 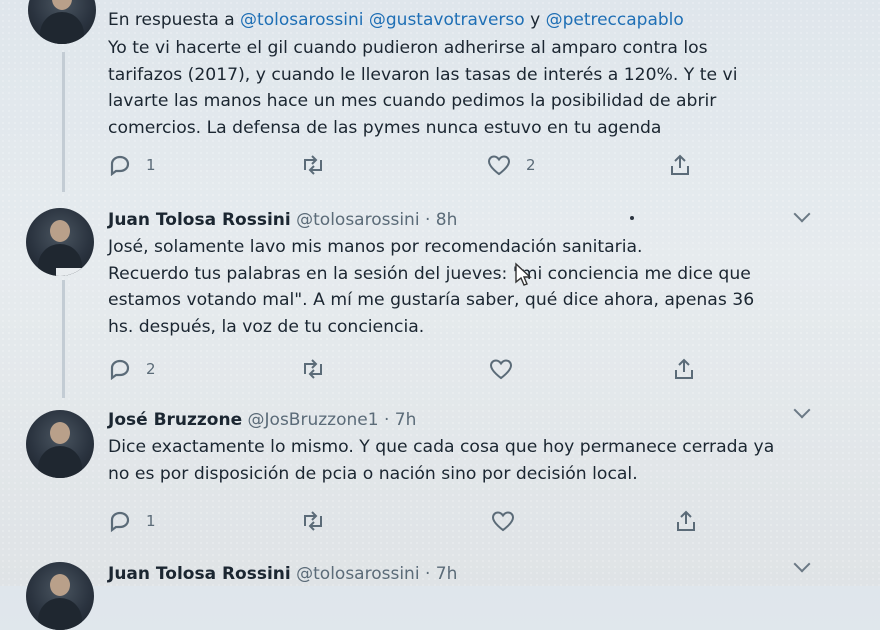 What do you see at coordinates (523, 274) in the screenshot?
I see `mouse-cursor-icon` at bounding box center [523, 274].